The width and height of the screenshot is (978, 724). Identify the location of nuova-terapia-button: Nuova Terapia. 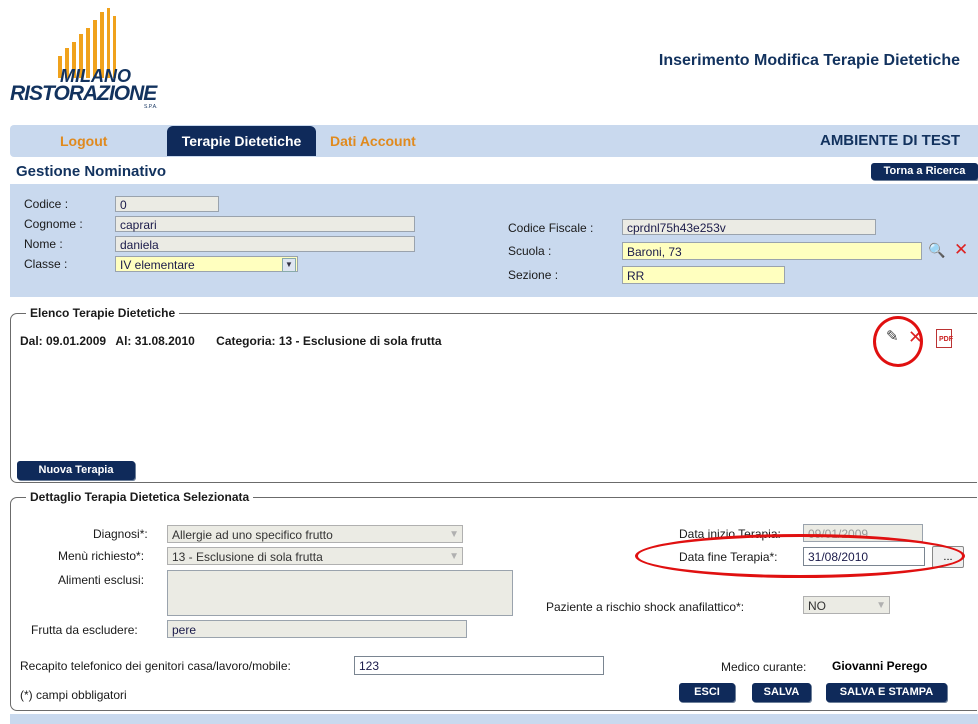
(76, 470).